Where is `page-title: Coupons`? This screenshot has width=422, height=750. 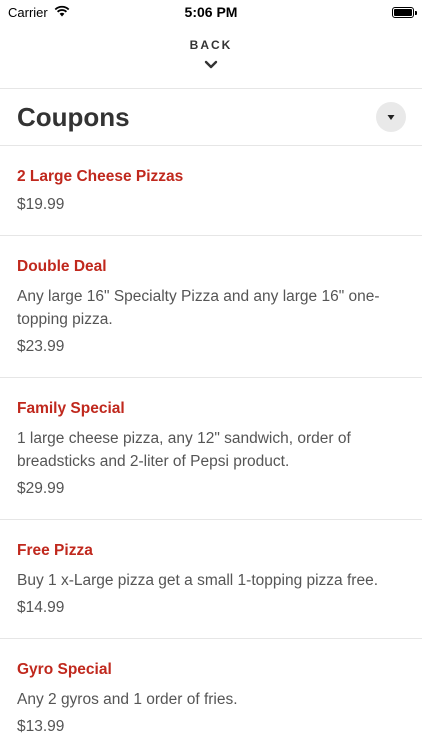
page-title: Coupons is located at coordinates (73, 116).